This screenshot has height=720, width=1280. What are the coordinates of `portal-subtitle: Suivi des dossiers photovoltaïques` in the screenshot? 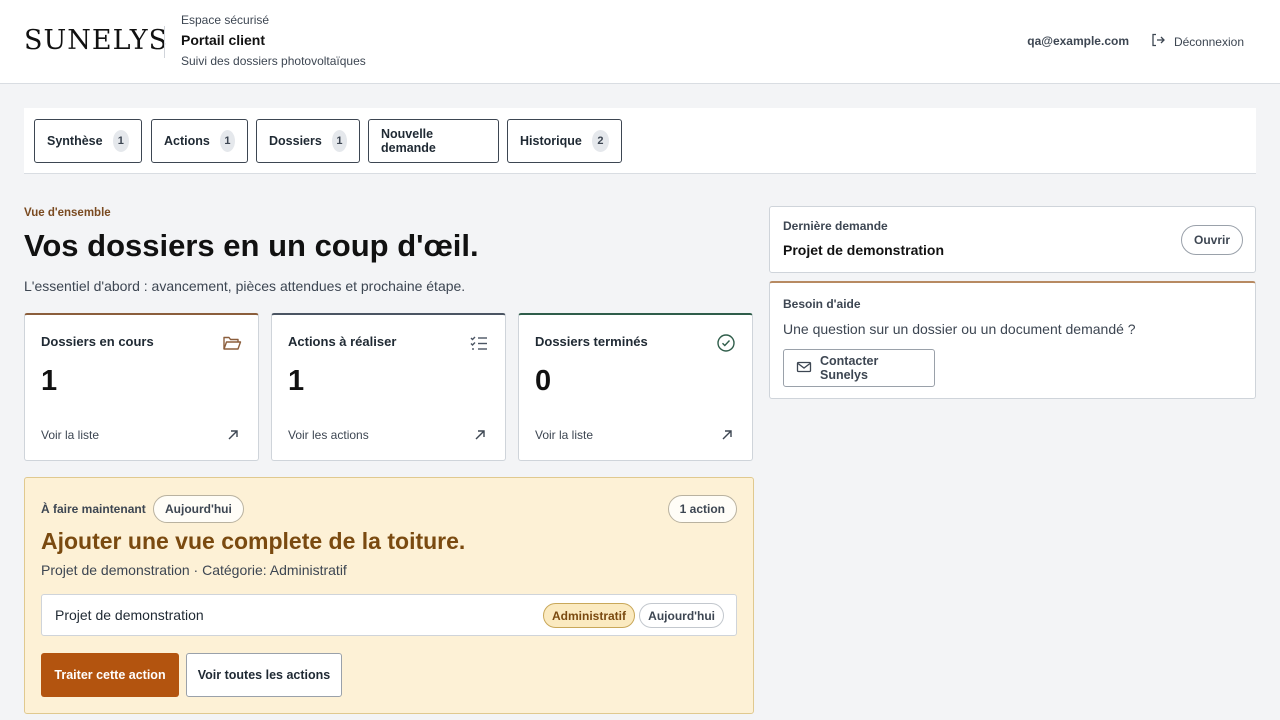 It's located at (273, 61).